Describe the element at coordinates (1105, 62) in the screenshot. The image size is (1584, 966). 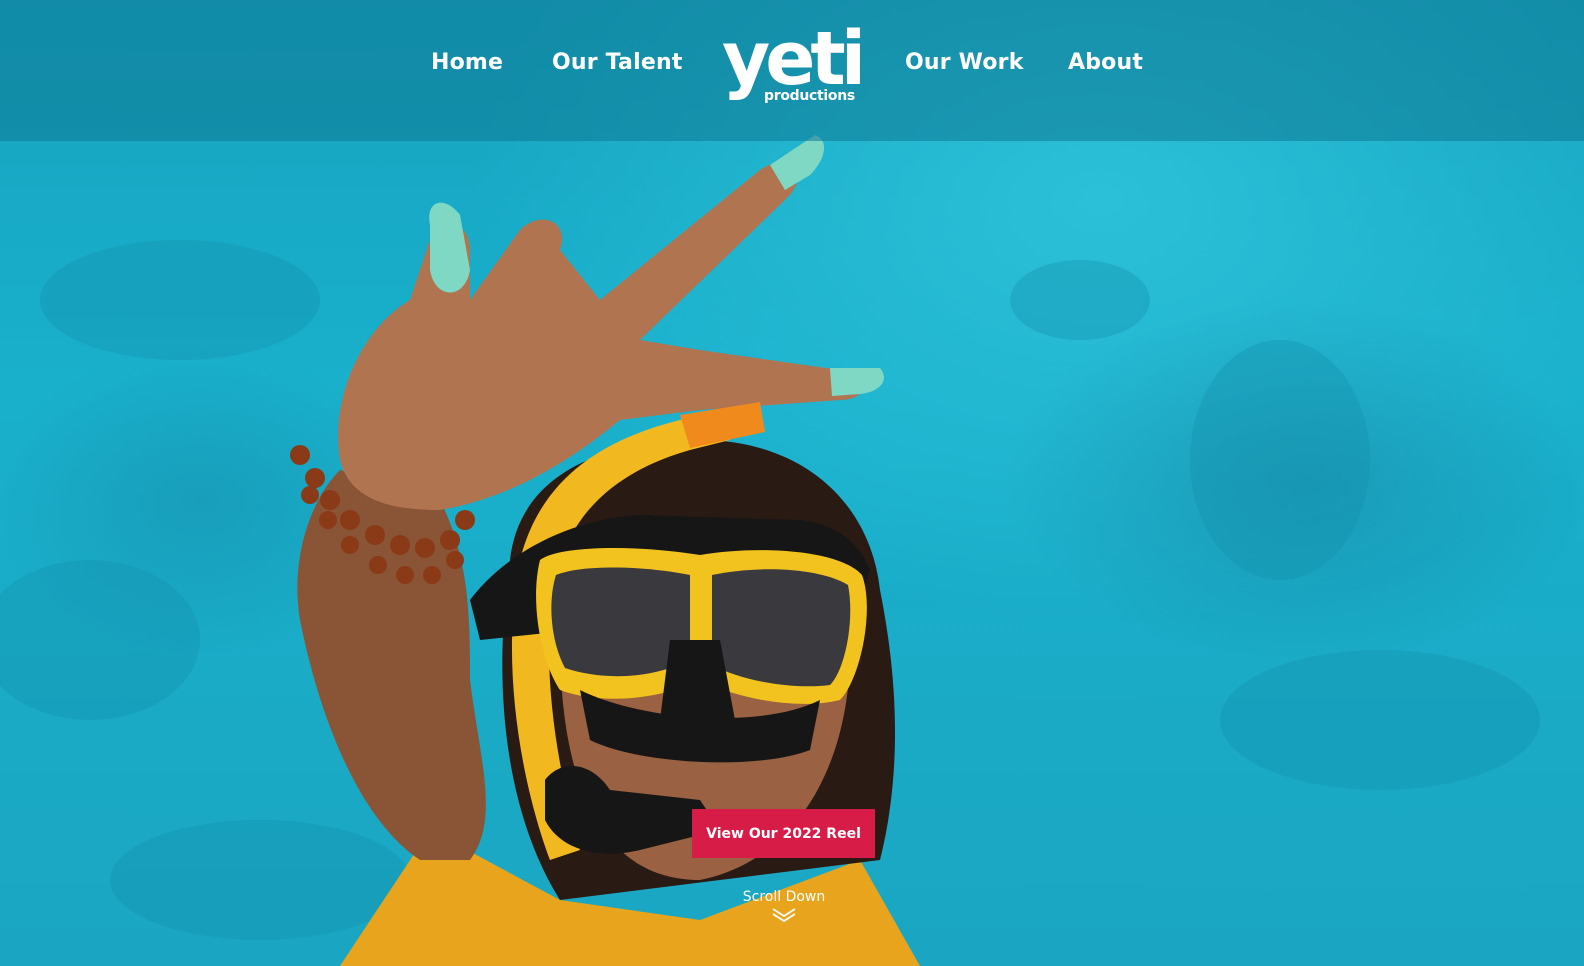
I see `nav-about-link: About` at that location.